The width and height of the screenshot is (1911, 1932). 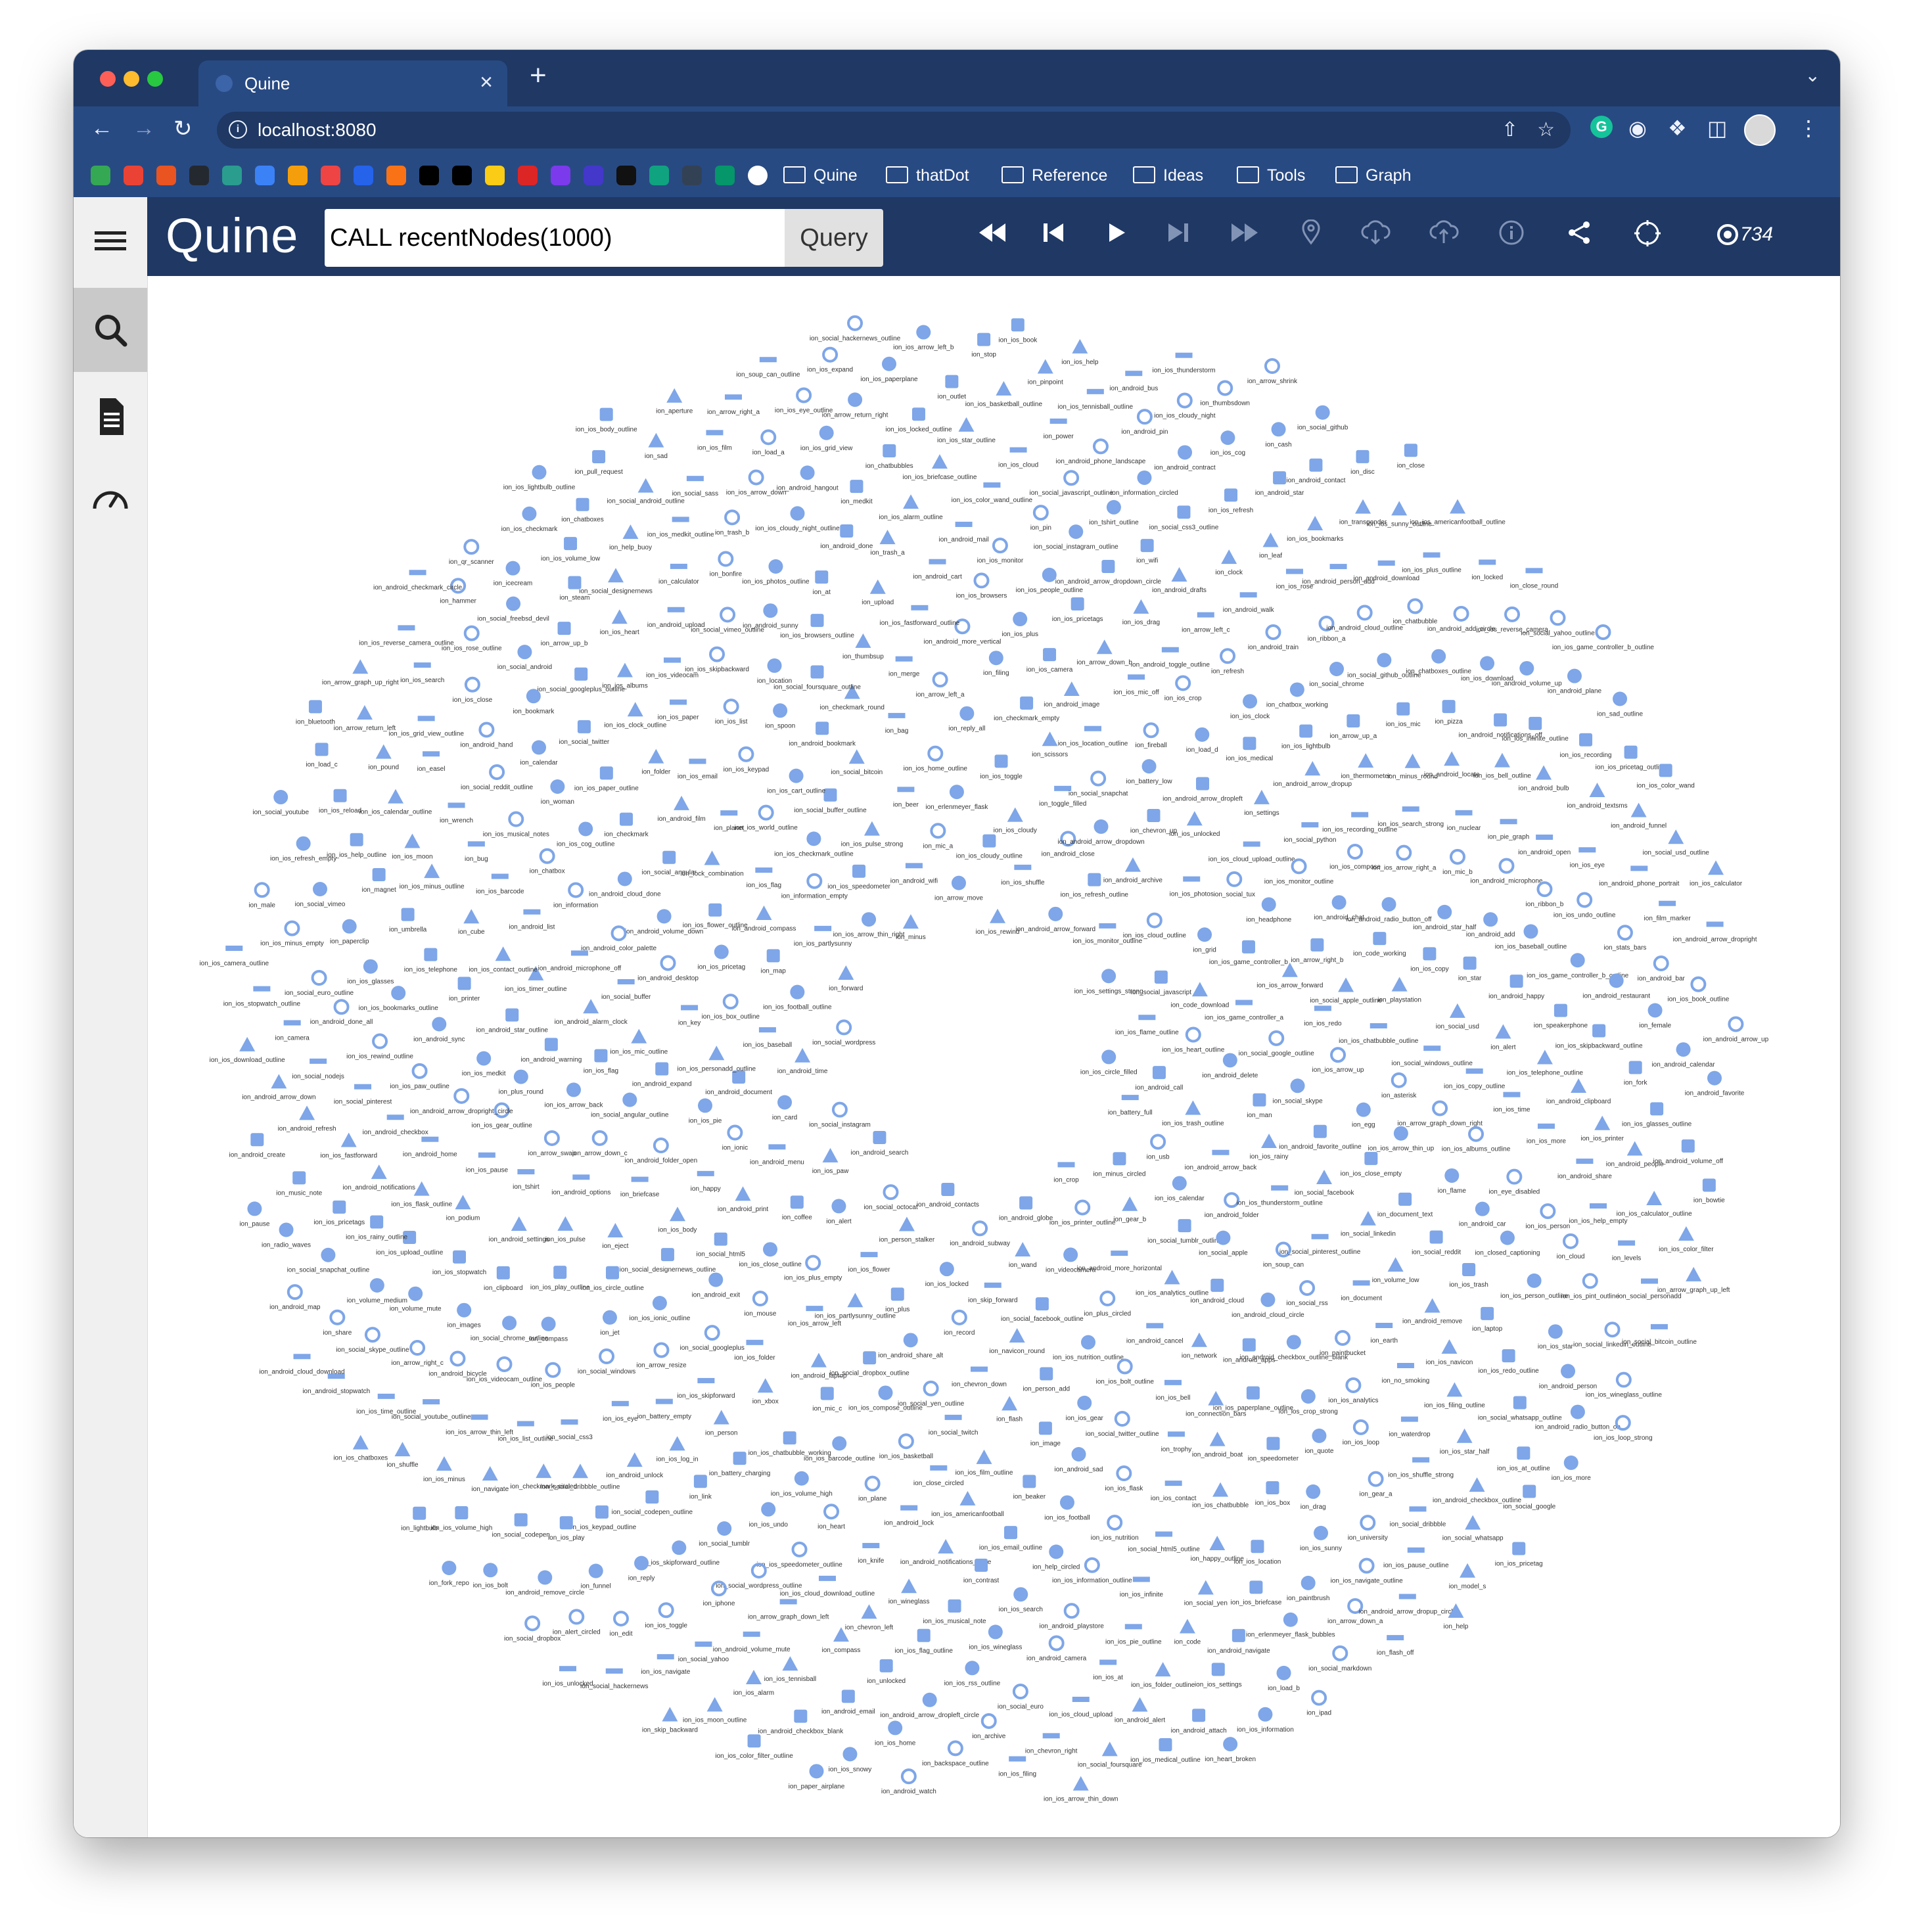 I want to click on graph-node: ion_ios_reverse_camera_outline, so click(x=406, y=636).